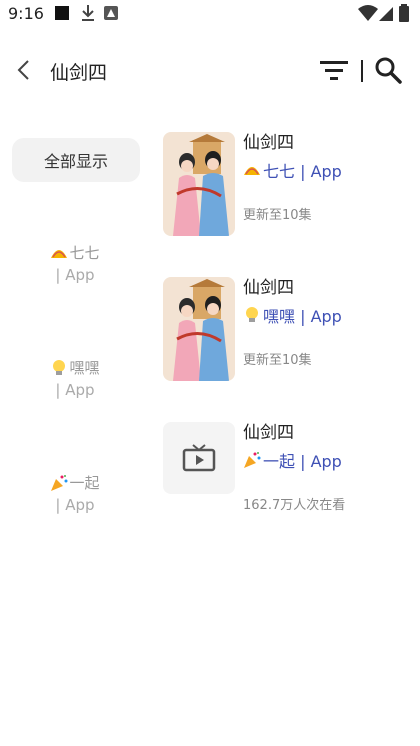  I want to click on source-name-row: 一起, so click(75, 483).